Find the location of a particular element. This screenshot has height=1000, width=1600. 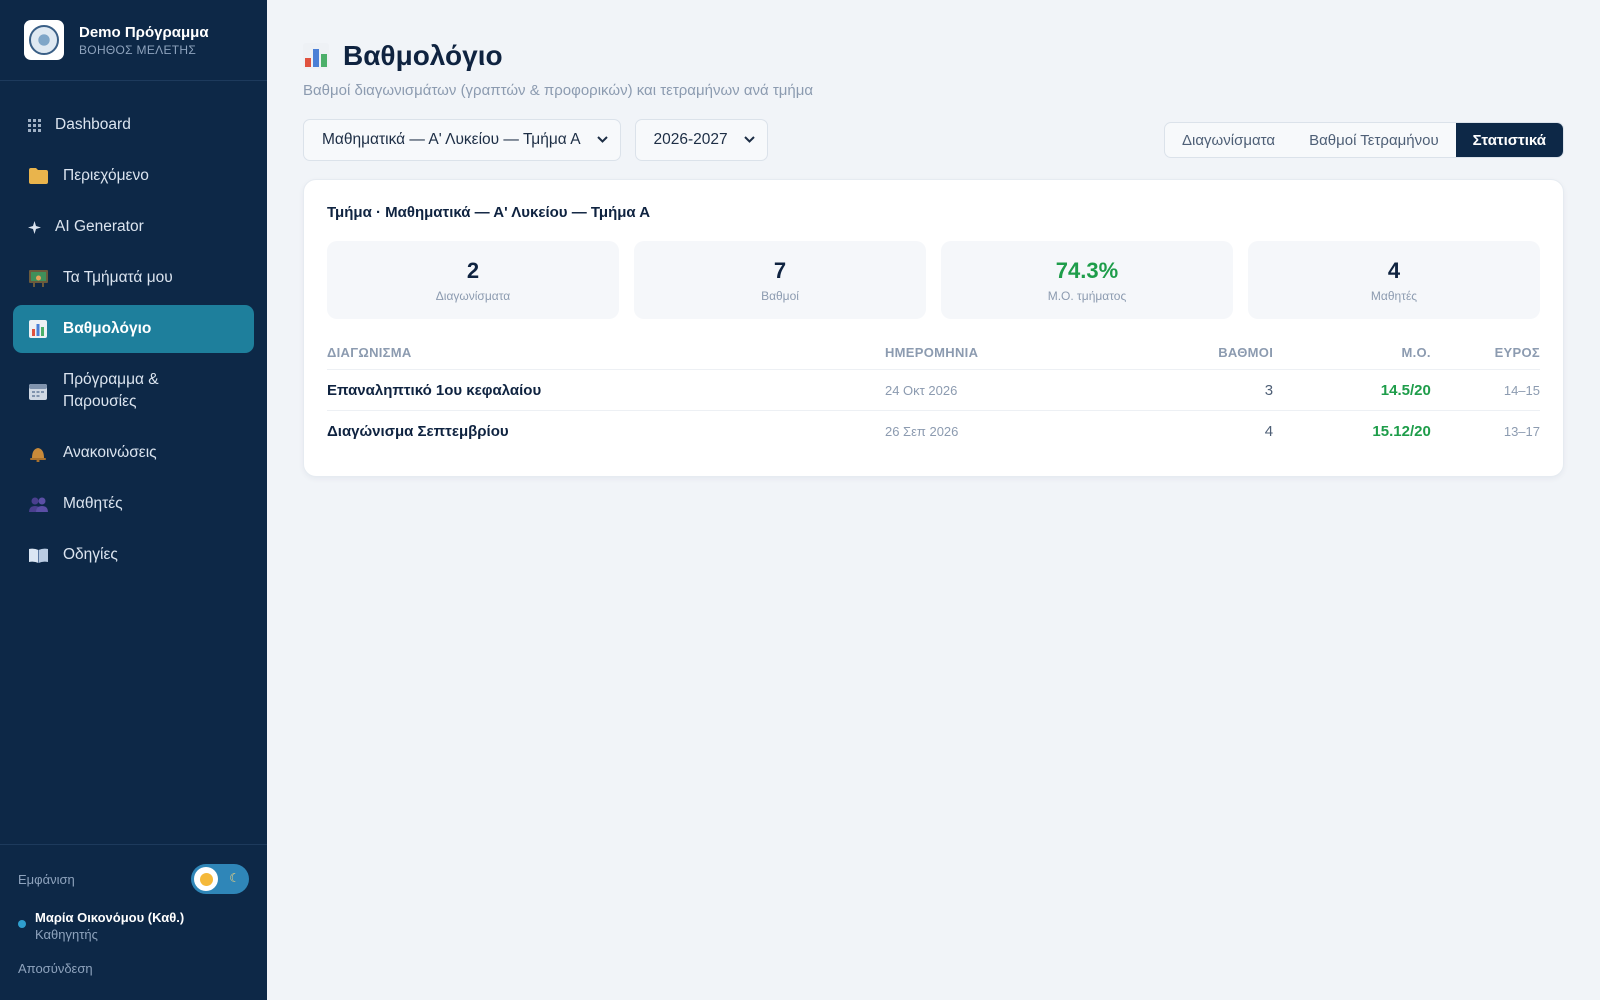

exam-grades-count: 4 is located at coordinates (1269, 431).